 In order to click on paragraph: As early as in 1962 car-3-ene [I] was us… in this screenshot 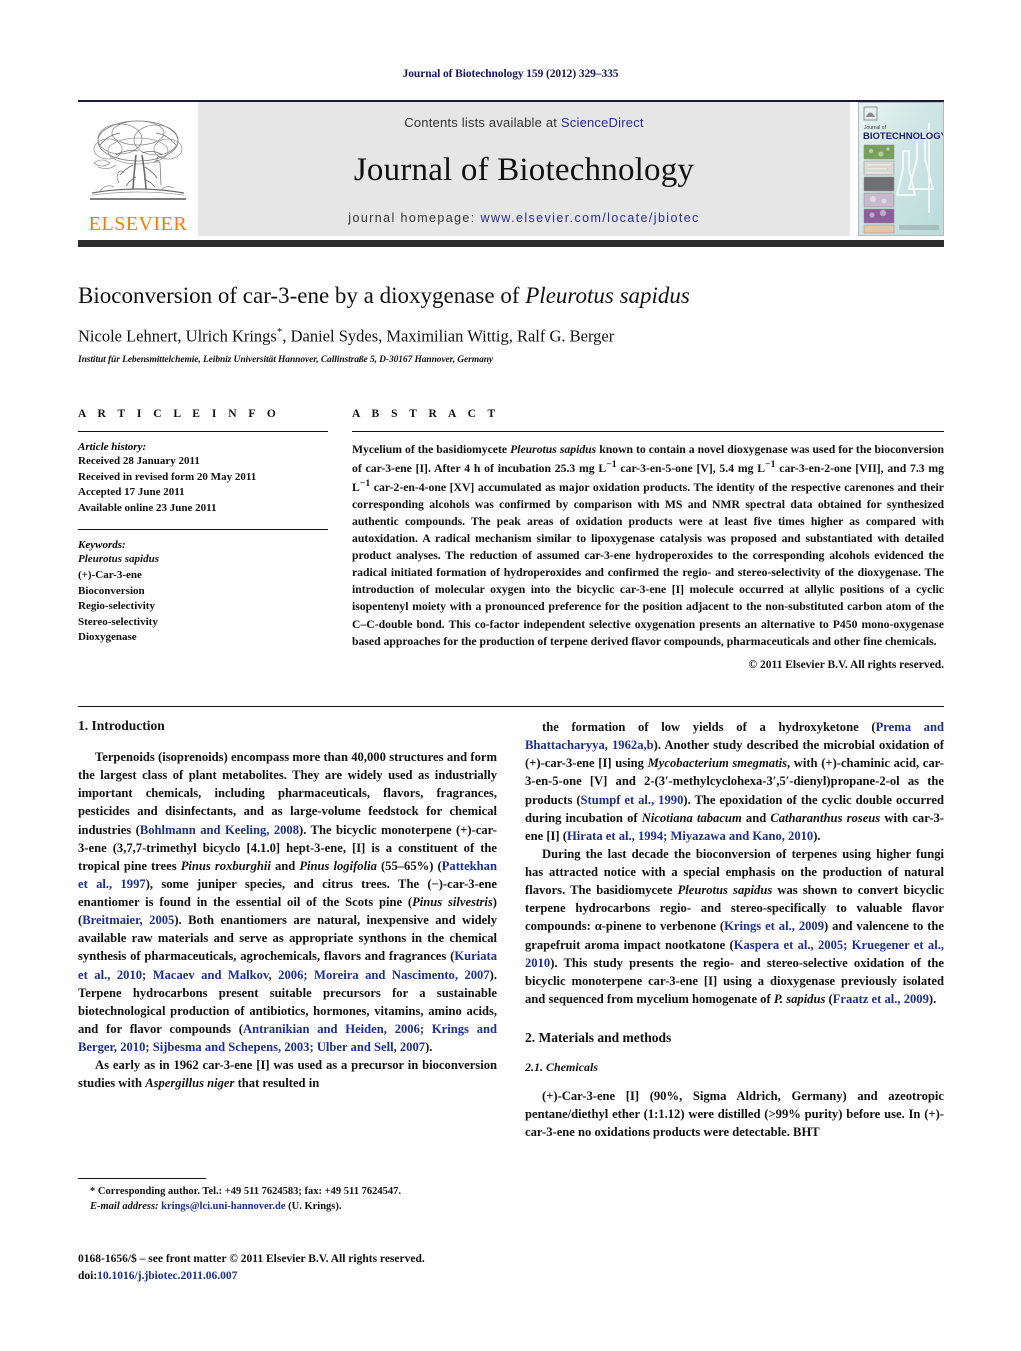, I will do `click(287, 1074)`.